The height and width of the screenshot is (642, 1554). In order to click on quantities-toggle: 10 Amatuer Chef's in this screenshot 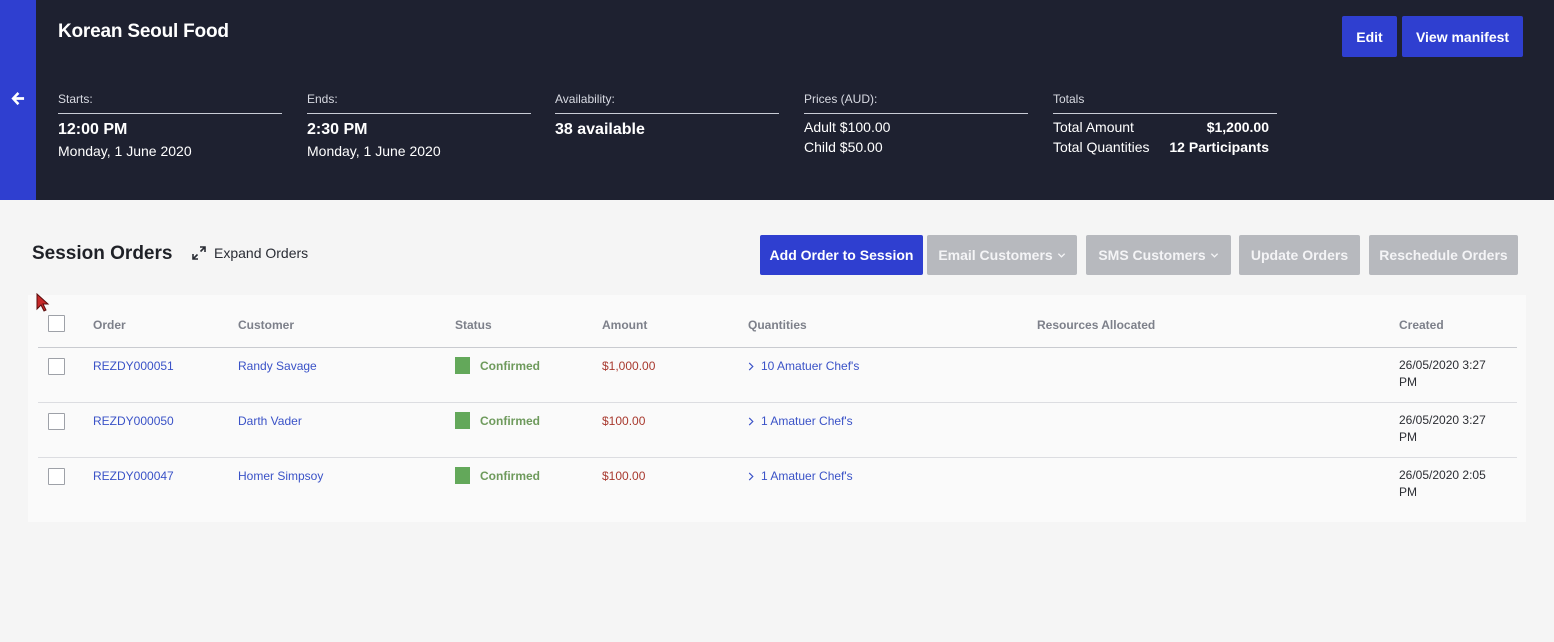, I will do `click(803, 366)`.